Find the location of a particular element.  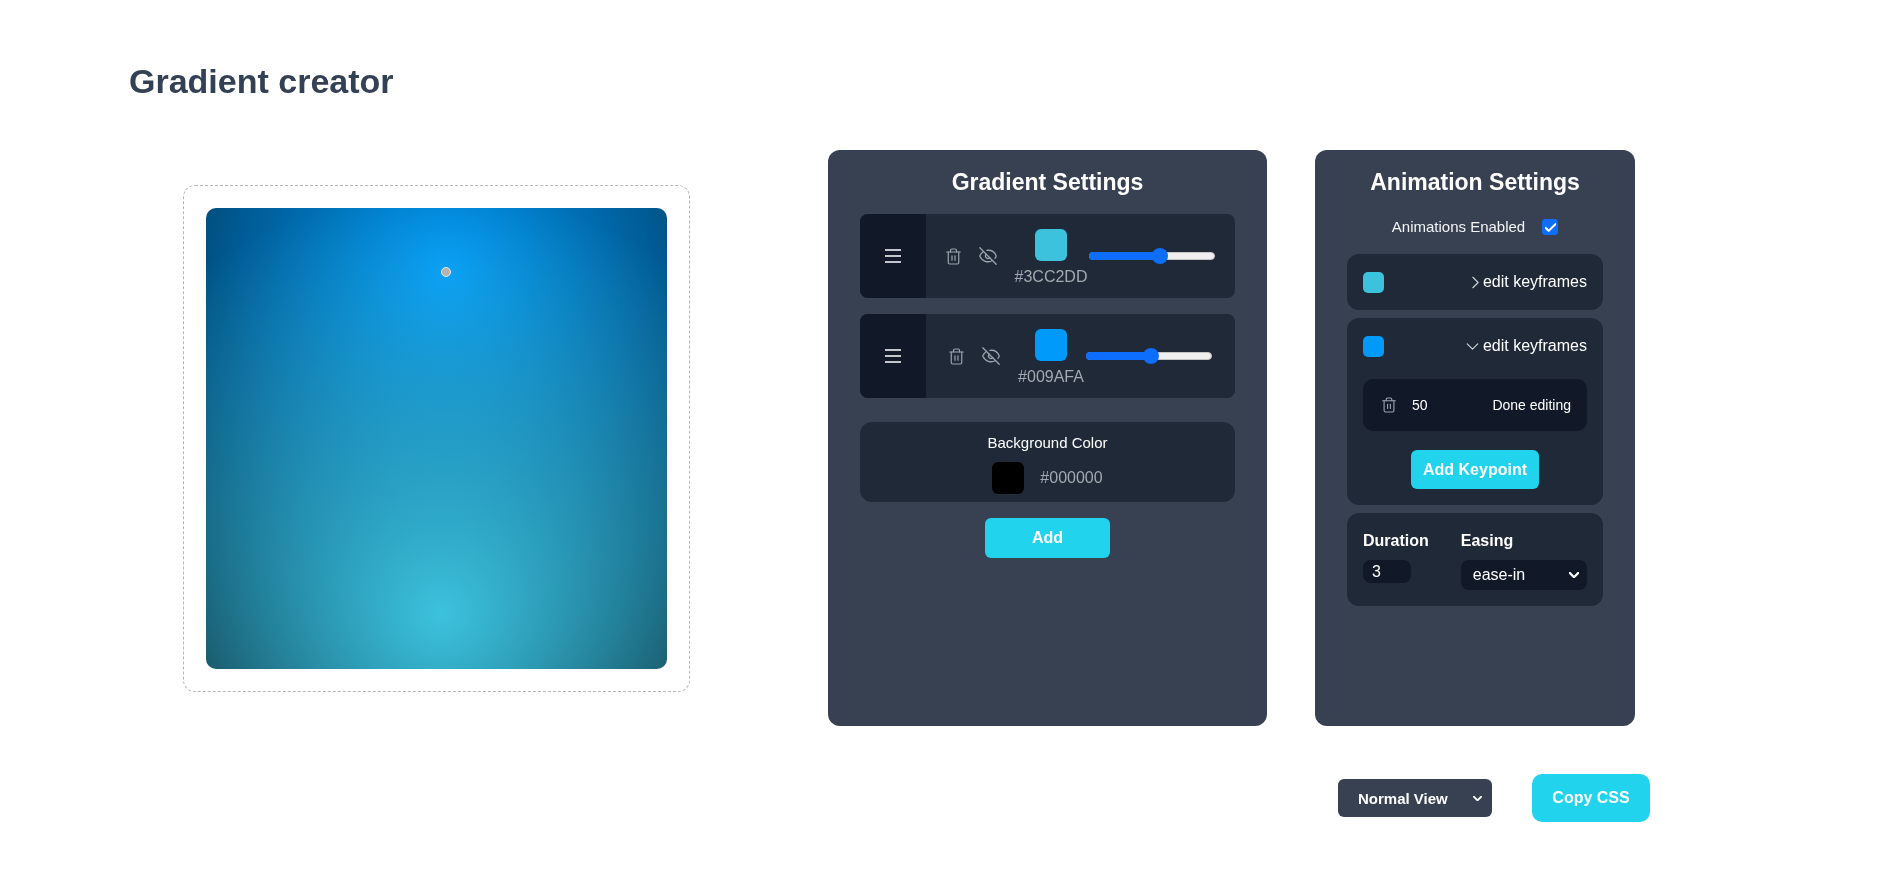

field-label: Easing is located at coordinates (1487, 540).